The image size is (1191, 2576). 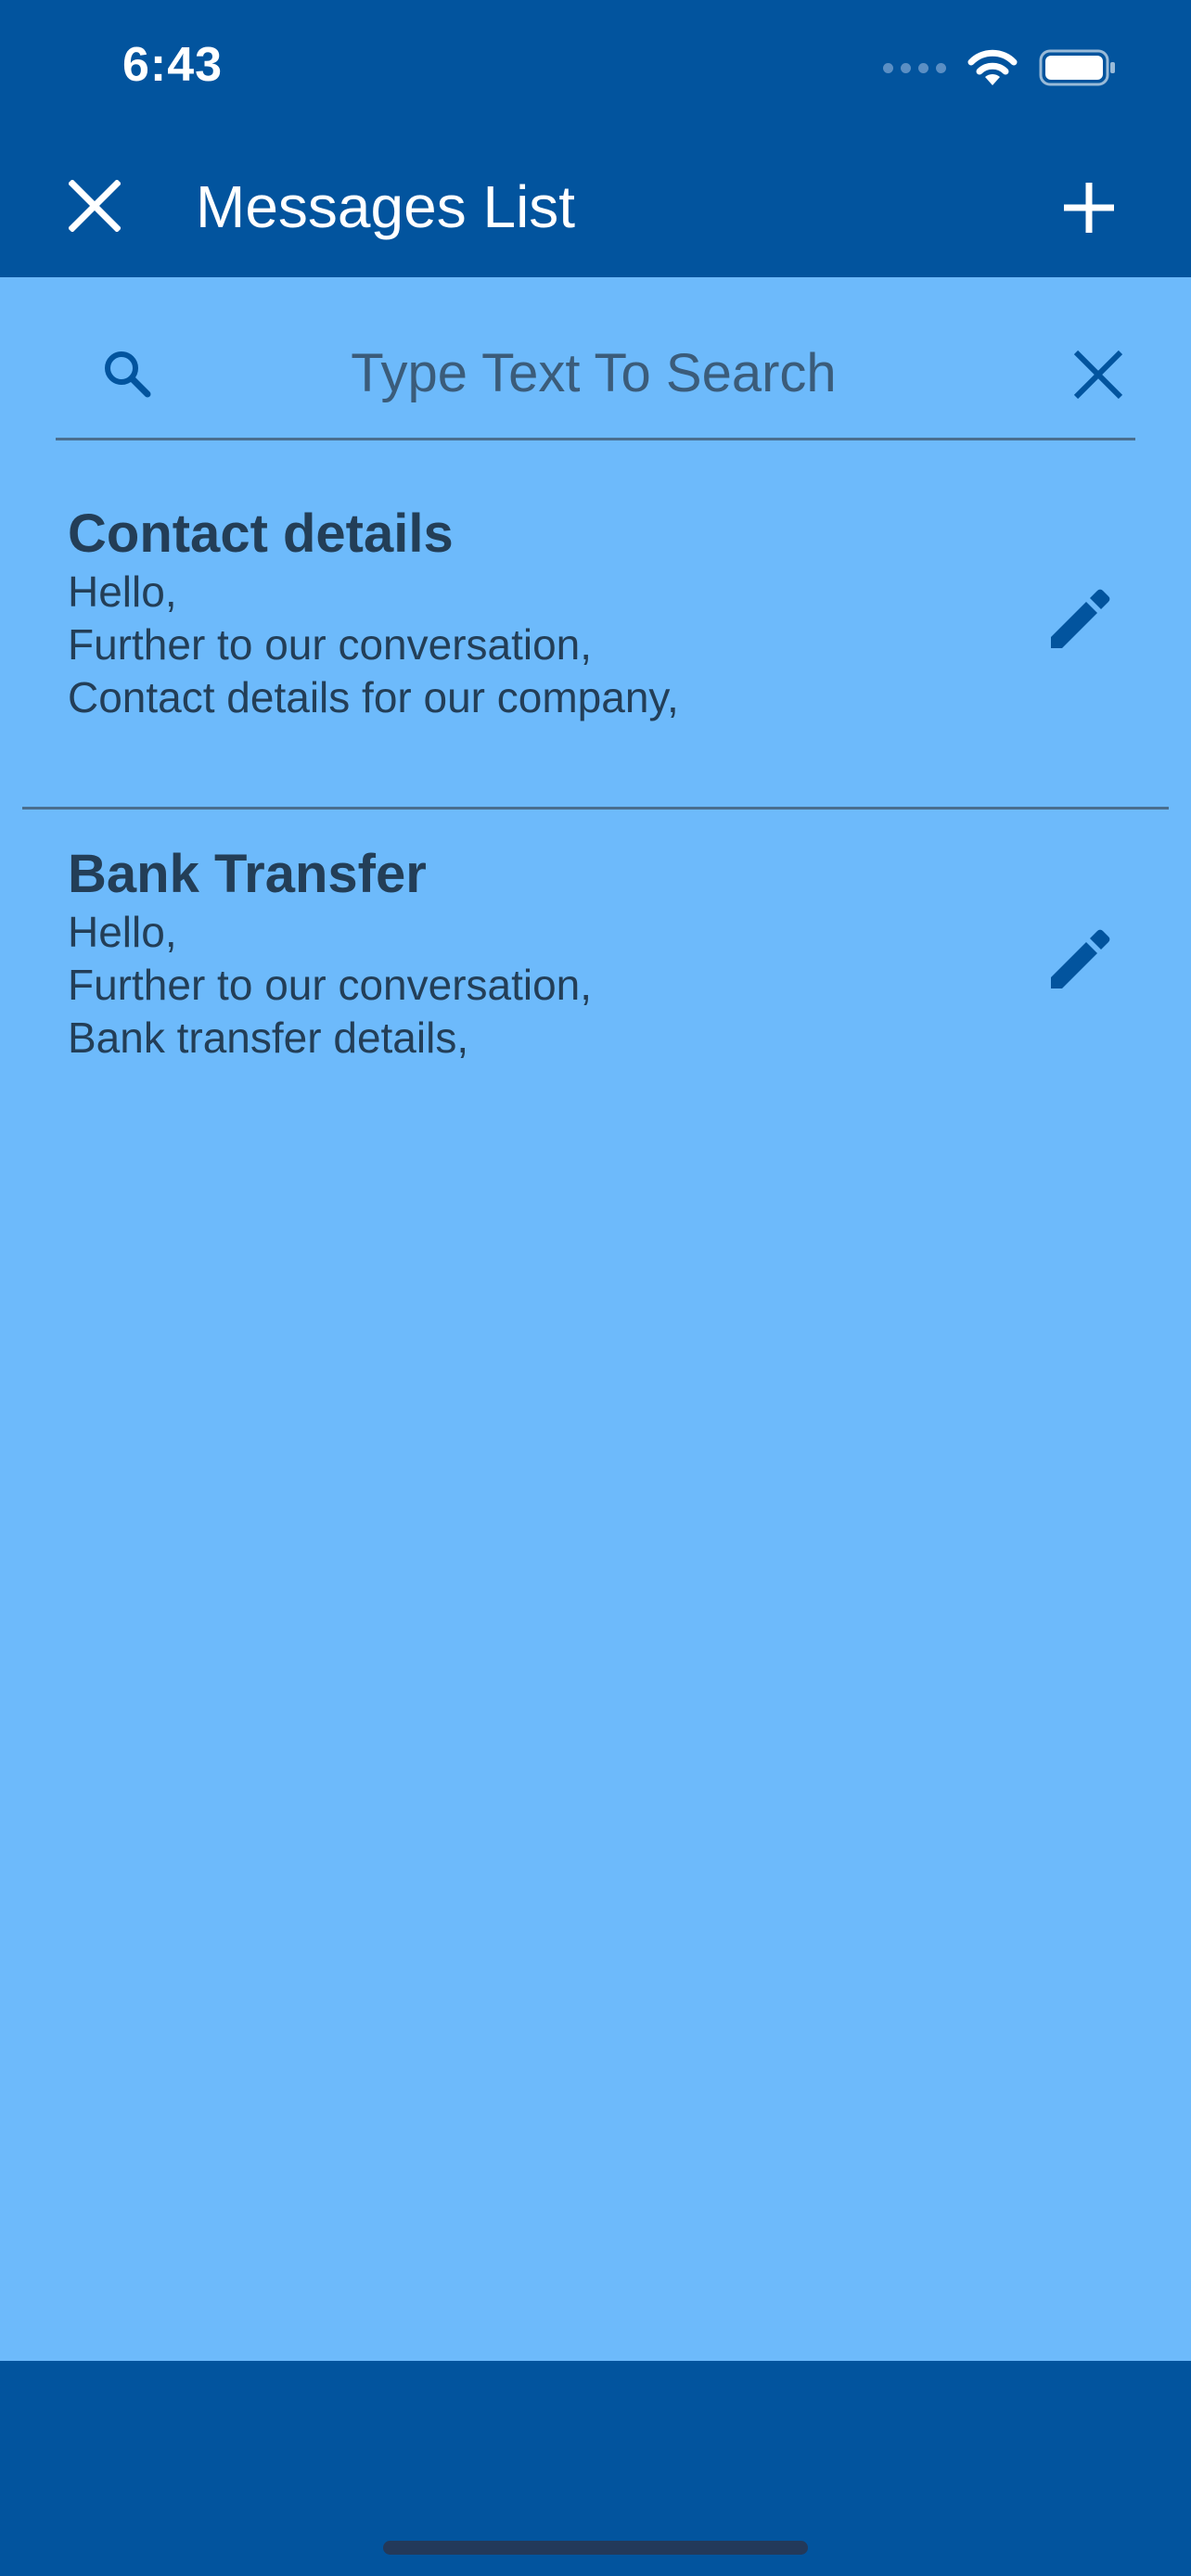 I want to click on message-title: Bank Transfer, so click(x=248, y=874).